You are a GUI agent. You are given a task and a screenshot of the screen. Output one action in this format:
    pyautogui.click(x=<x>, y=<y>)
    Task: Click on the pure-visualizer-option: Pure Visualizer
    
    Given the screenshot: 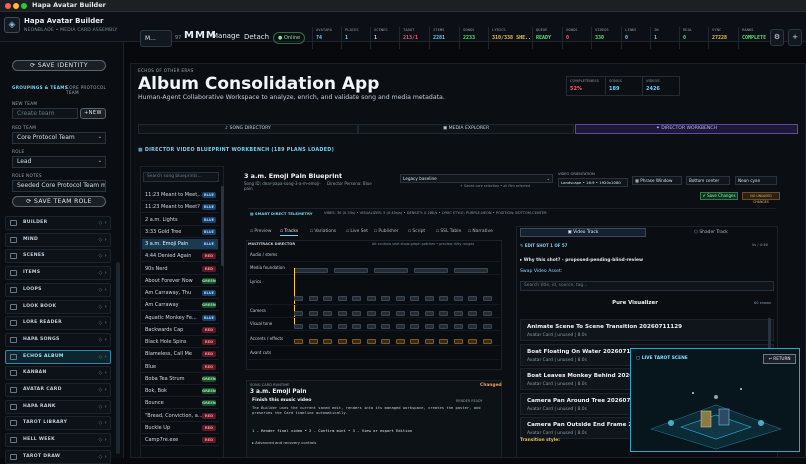 What is the action you would take?
    pyautogui.click(x=635, y=303)
    